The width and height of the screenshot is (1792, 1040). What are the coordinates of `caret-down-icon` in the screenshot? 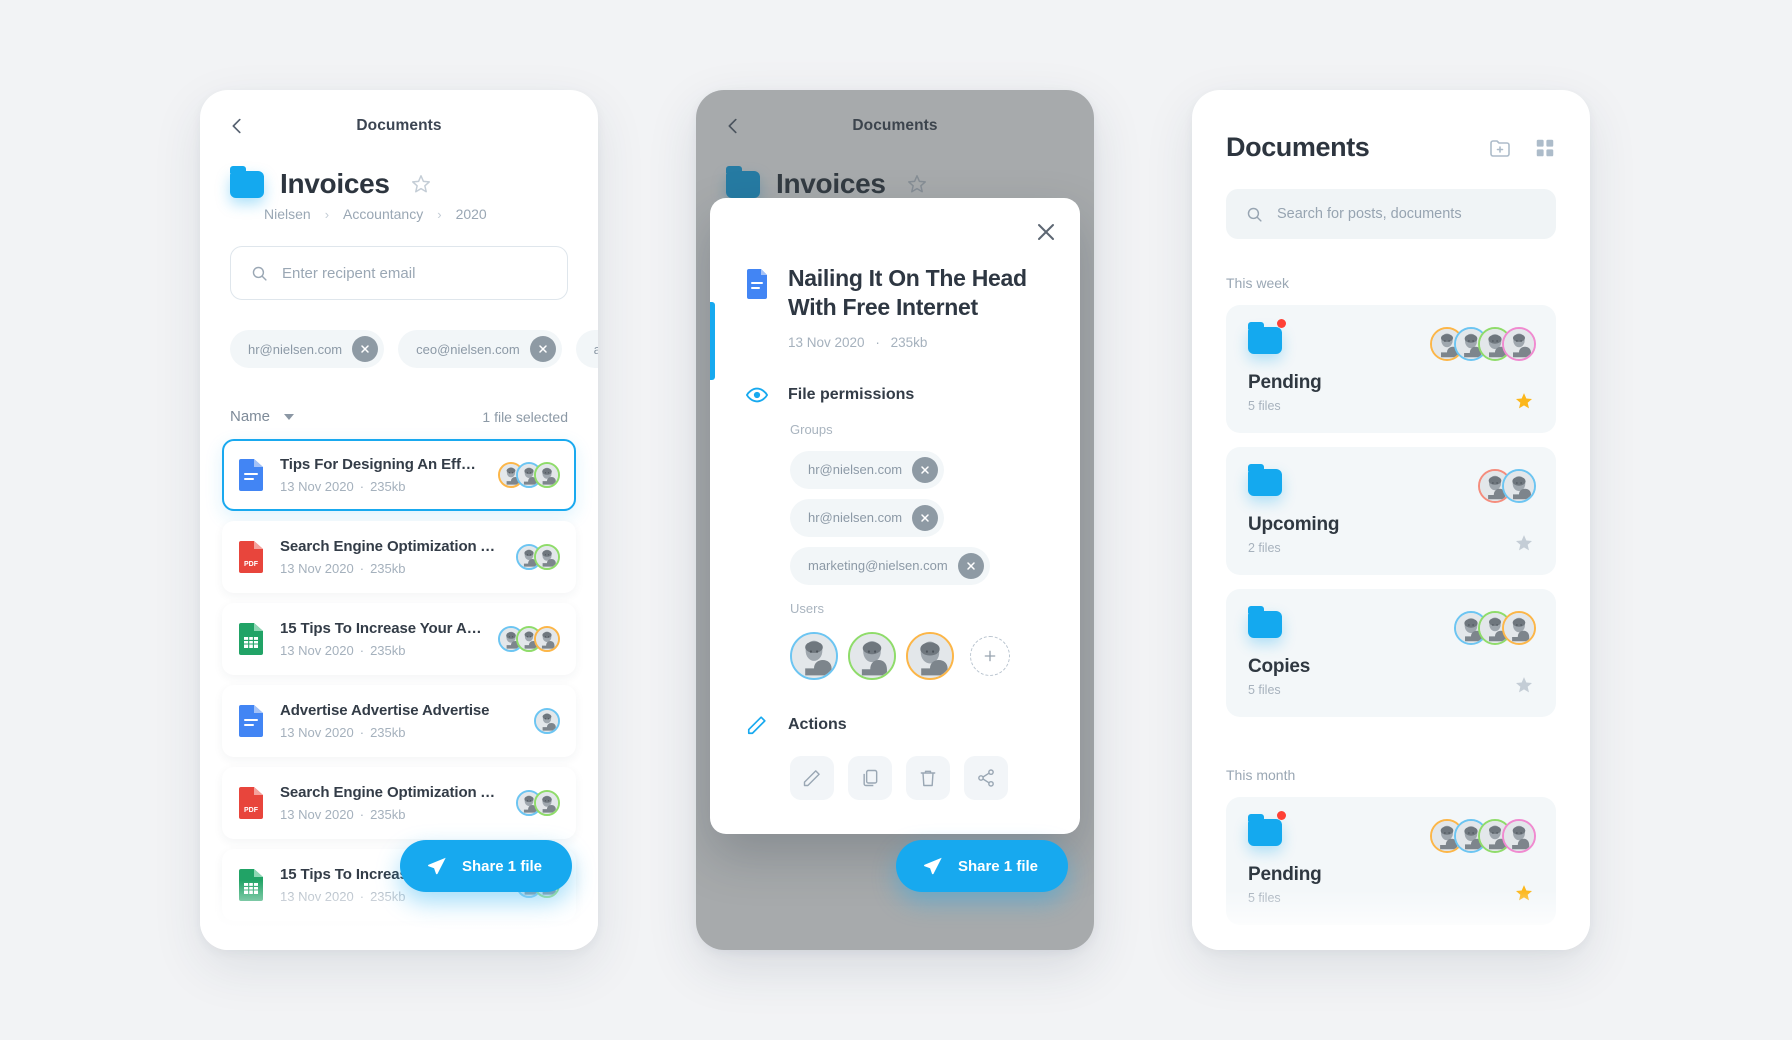 It's located at (289, 416).